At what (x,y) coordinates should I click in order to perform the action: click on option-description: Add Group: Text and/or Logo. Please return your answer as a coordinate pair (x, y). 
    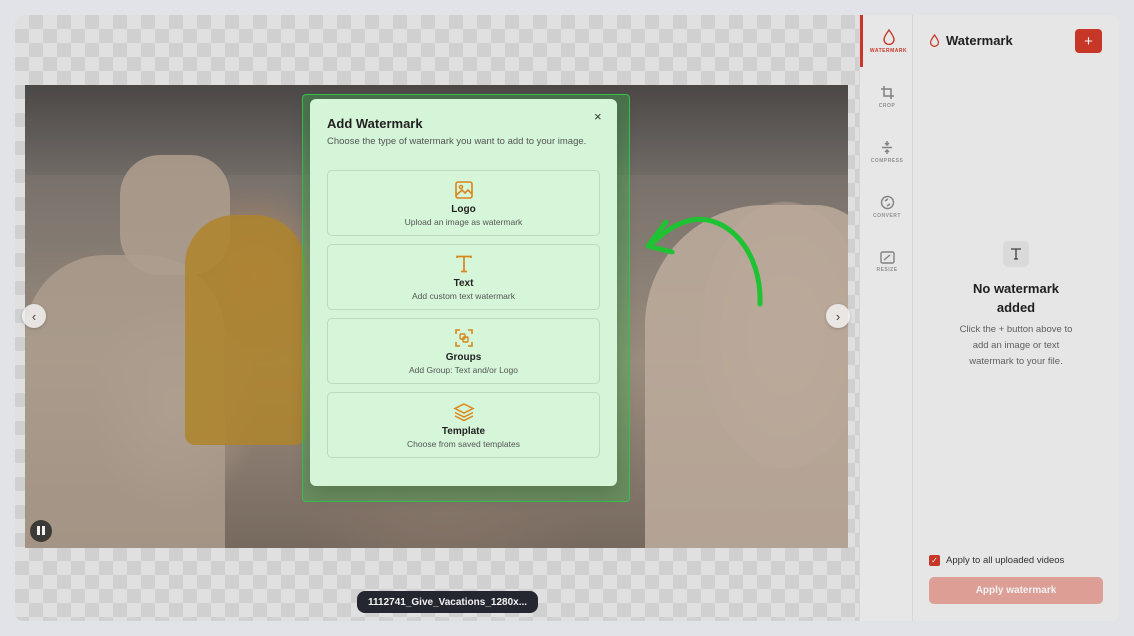
    Looking at the image, I should click on (463, 369).